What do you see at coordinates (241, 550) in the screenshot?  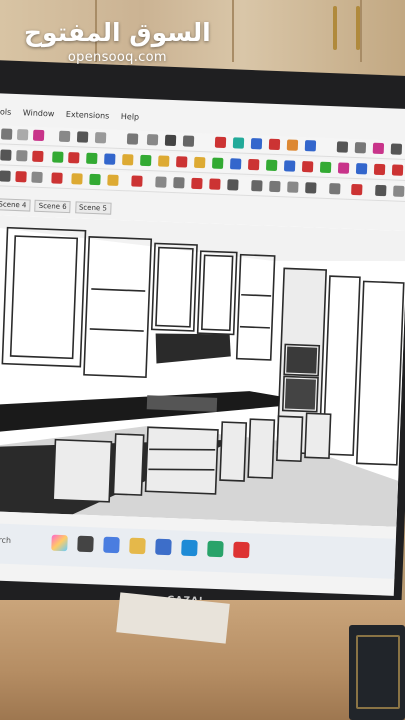 I see `sketchup-icon` at bounding box center [241, 550].